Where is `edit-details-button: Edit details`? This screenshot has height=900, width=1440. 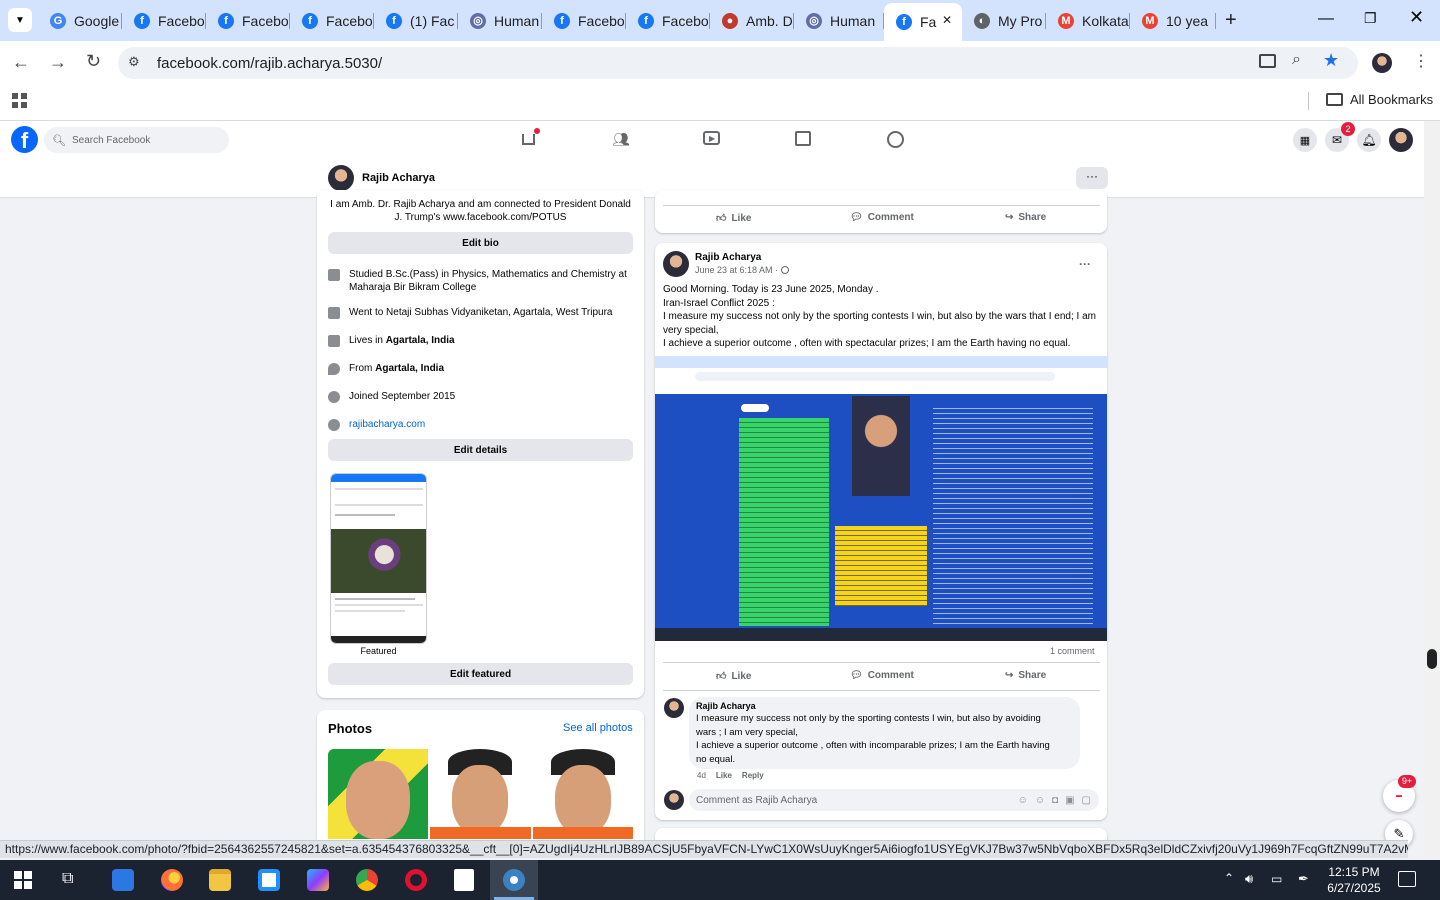
edit-details-button: Edit details is located at coordinates (480, 450).